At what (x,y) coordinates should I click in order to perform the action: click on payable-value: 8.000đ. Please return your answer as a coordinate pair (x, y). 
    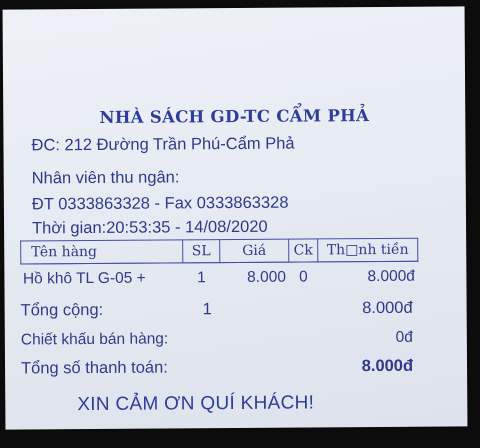
    Looking at the image, I should click on (387, 366).